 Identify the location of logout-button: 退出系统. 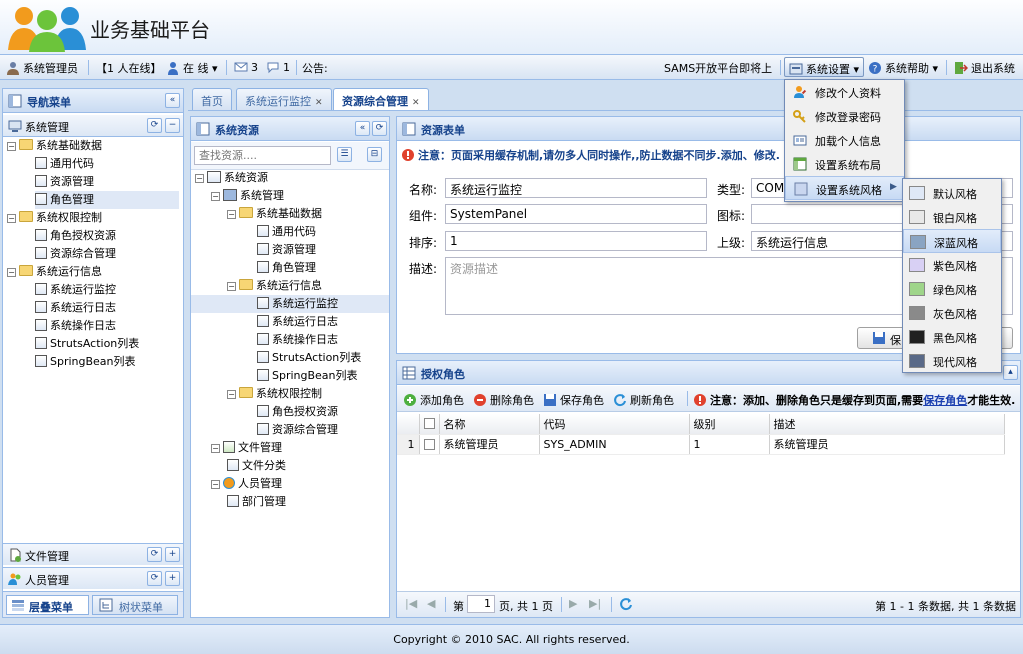
(984, 68).